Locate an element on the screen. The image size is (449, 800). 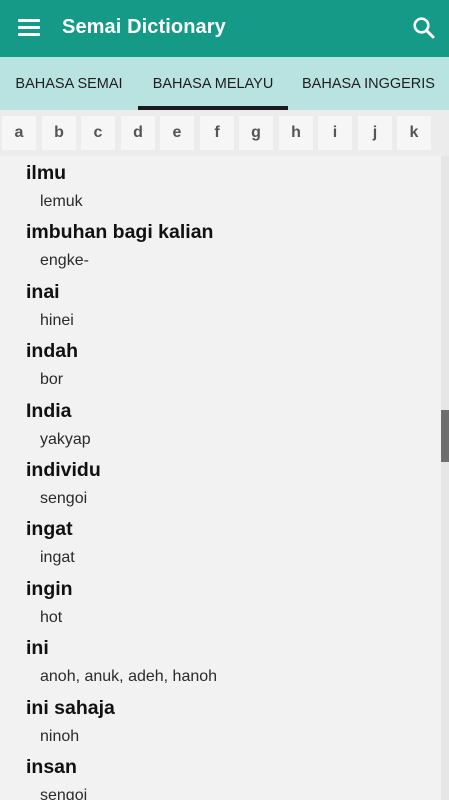
list-item: India yakyap is located at coordinates (220, 423).